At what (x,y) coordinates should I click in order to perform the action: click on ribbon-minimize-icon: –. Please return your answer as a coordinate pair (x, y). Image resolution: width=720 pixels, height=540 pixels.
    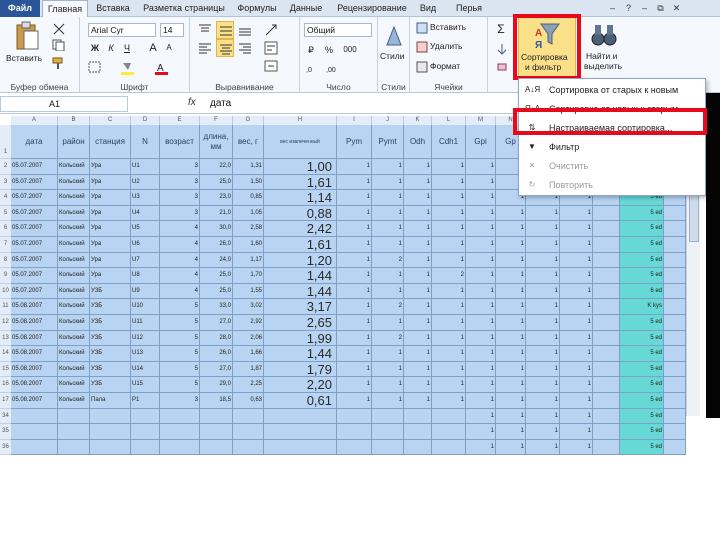
    Looking at the image, I should click on (612, 8).